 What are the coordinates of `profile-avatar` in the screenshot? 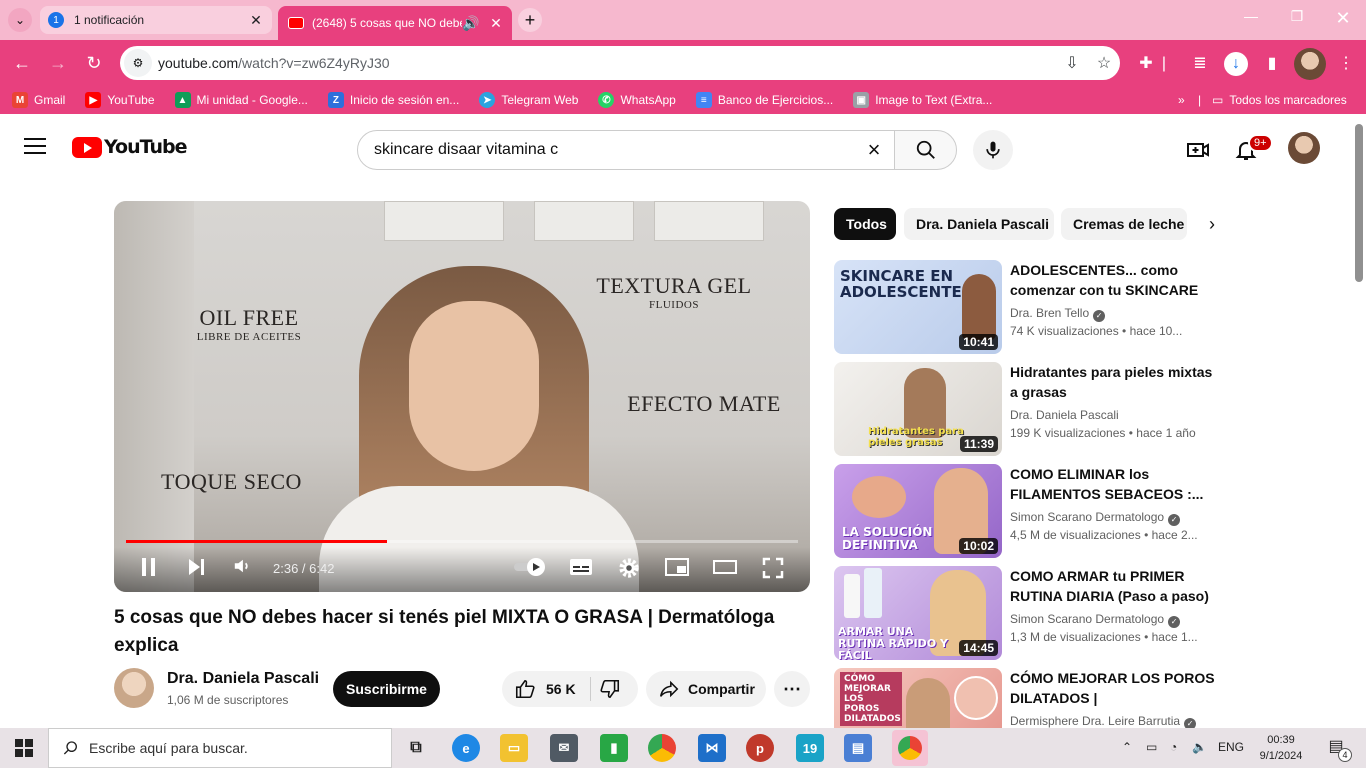 It's located at (1310, 64).